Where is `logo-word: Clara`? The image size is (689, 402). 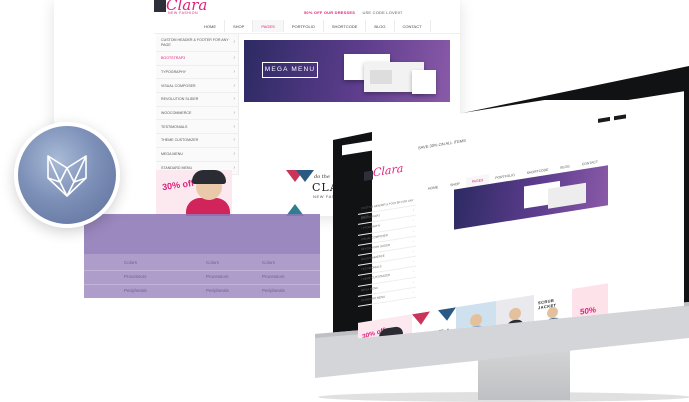
logo-word: Clara is located at coordinates (388, 170).